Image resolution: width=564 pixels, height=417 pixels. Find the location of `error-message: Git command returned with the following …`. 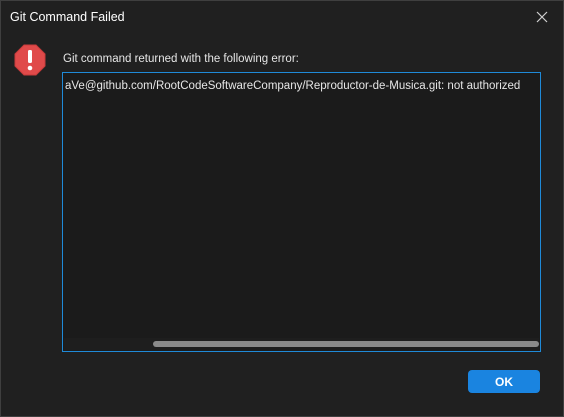

error-message: Git command returned with the following … is located at coordinates (181, 59).